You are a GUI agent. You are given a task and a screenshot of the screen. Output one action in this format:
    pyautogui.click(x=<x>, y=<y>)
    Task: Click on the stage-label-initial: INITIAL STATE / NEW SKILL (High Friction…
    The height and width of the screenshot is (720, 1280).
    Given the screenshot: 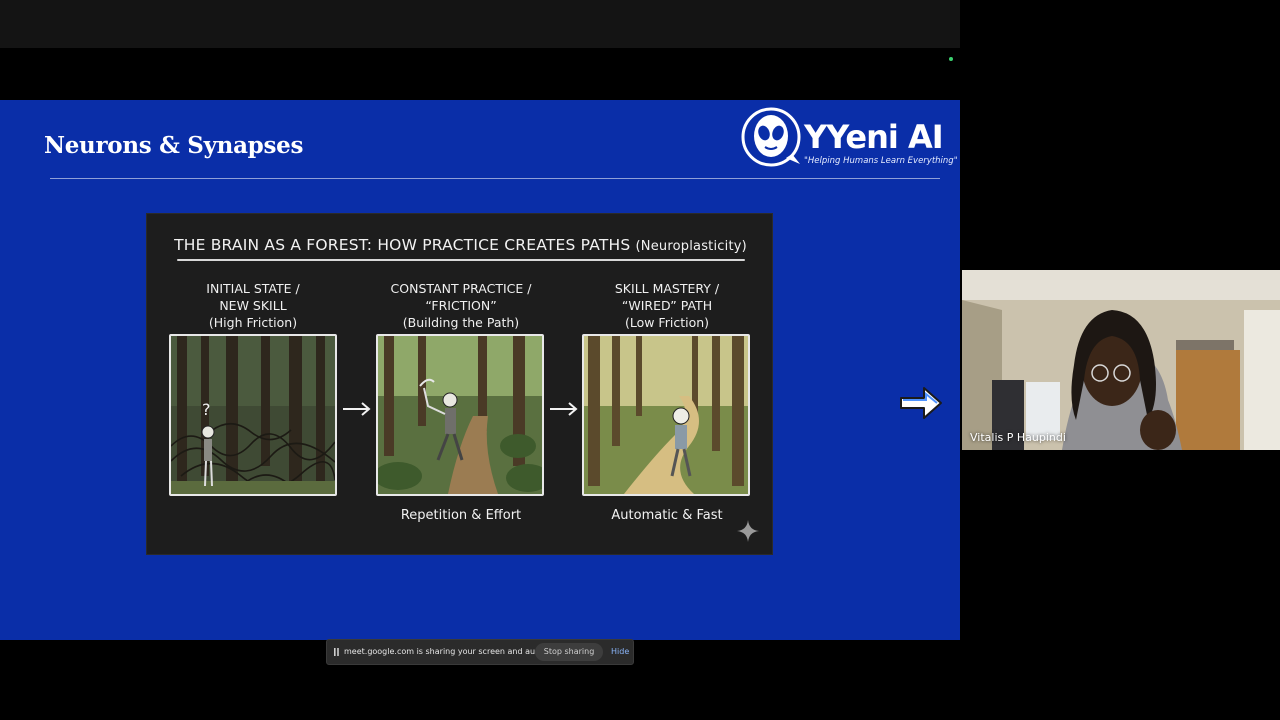 What is the action you would take?
    pyautogui.click(x=253, y=305)
    